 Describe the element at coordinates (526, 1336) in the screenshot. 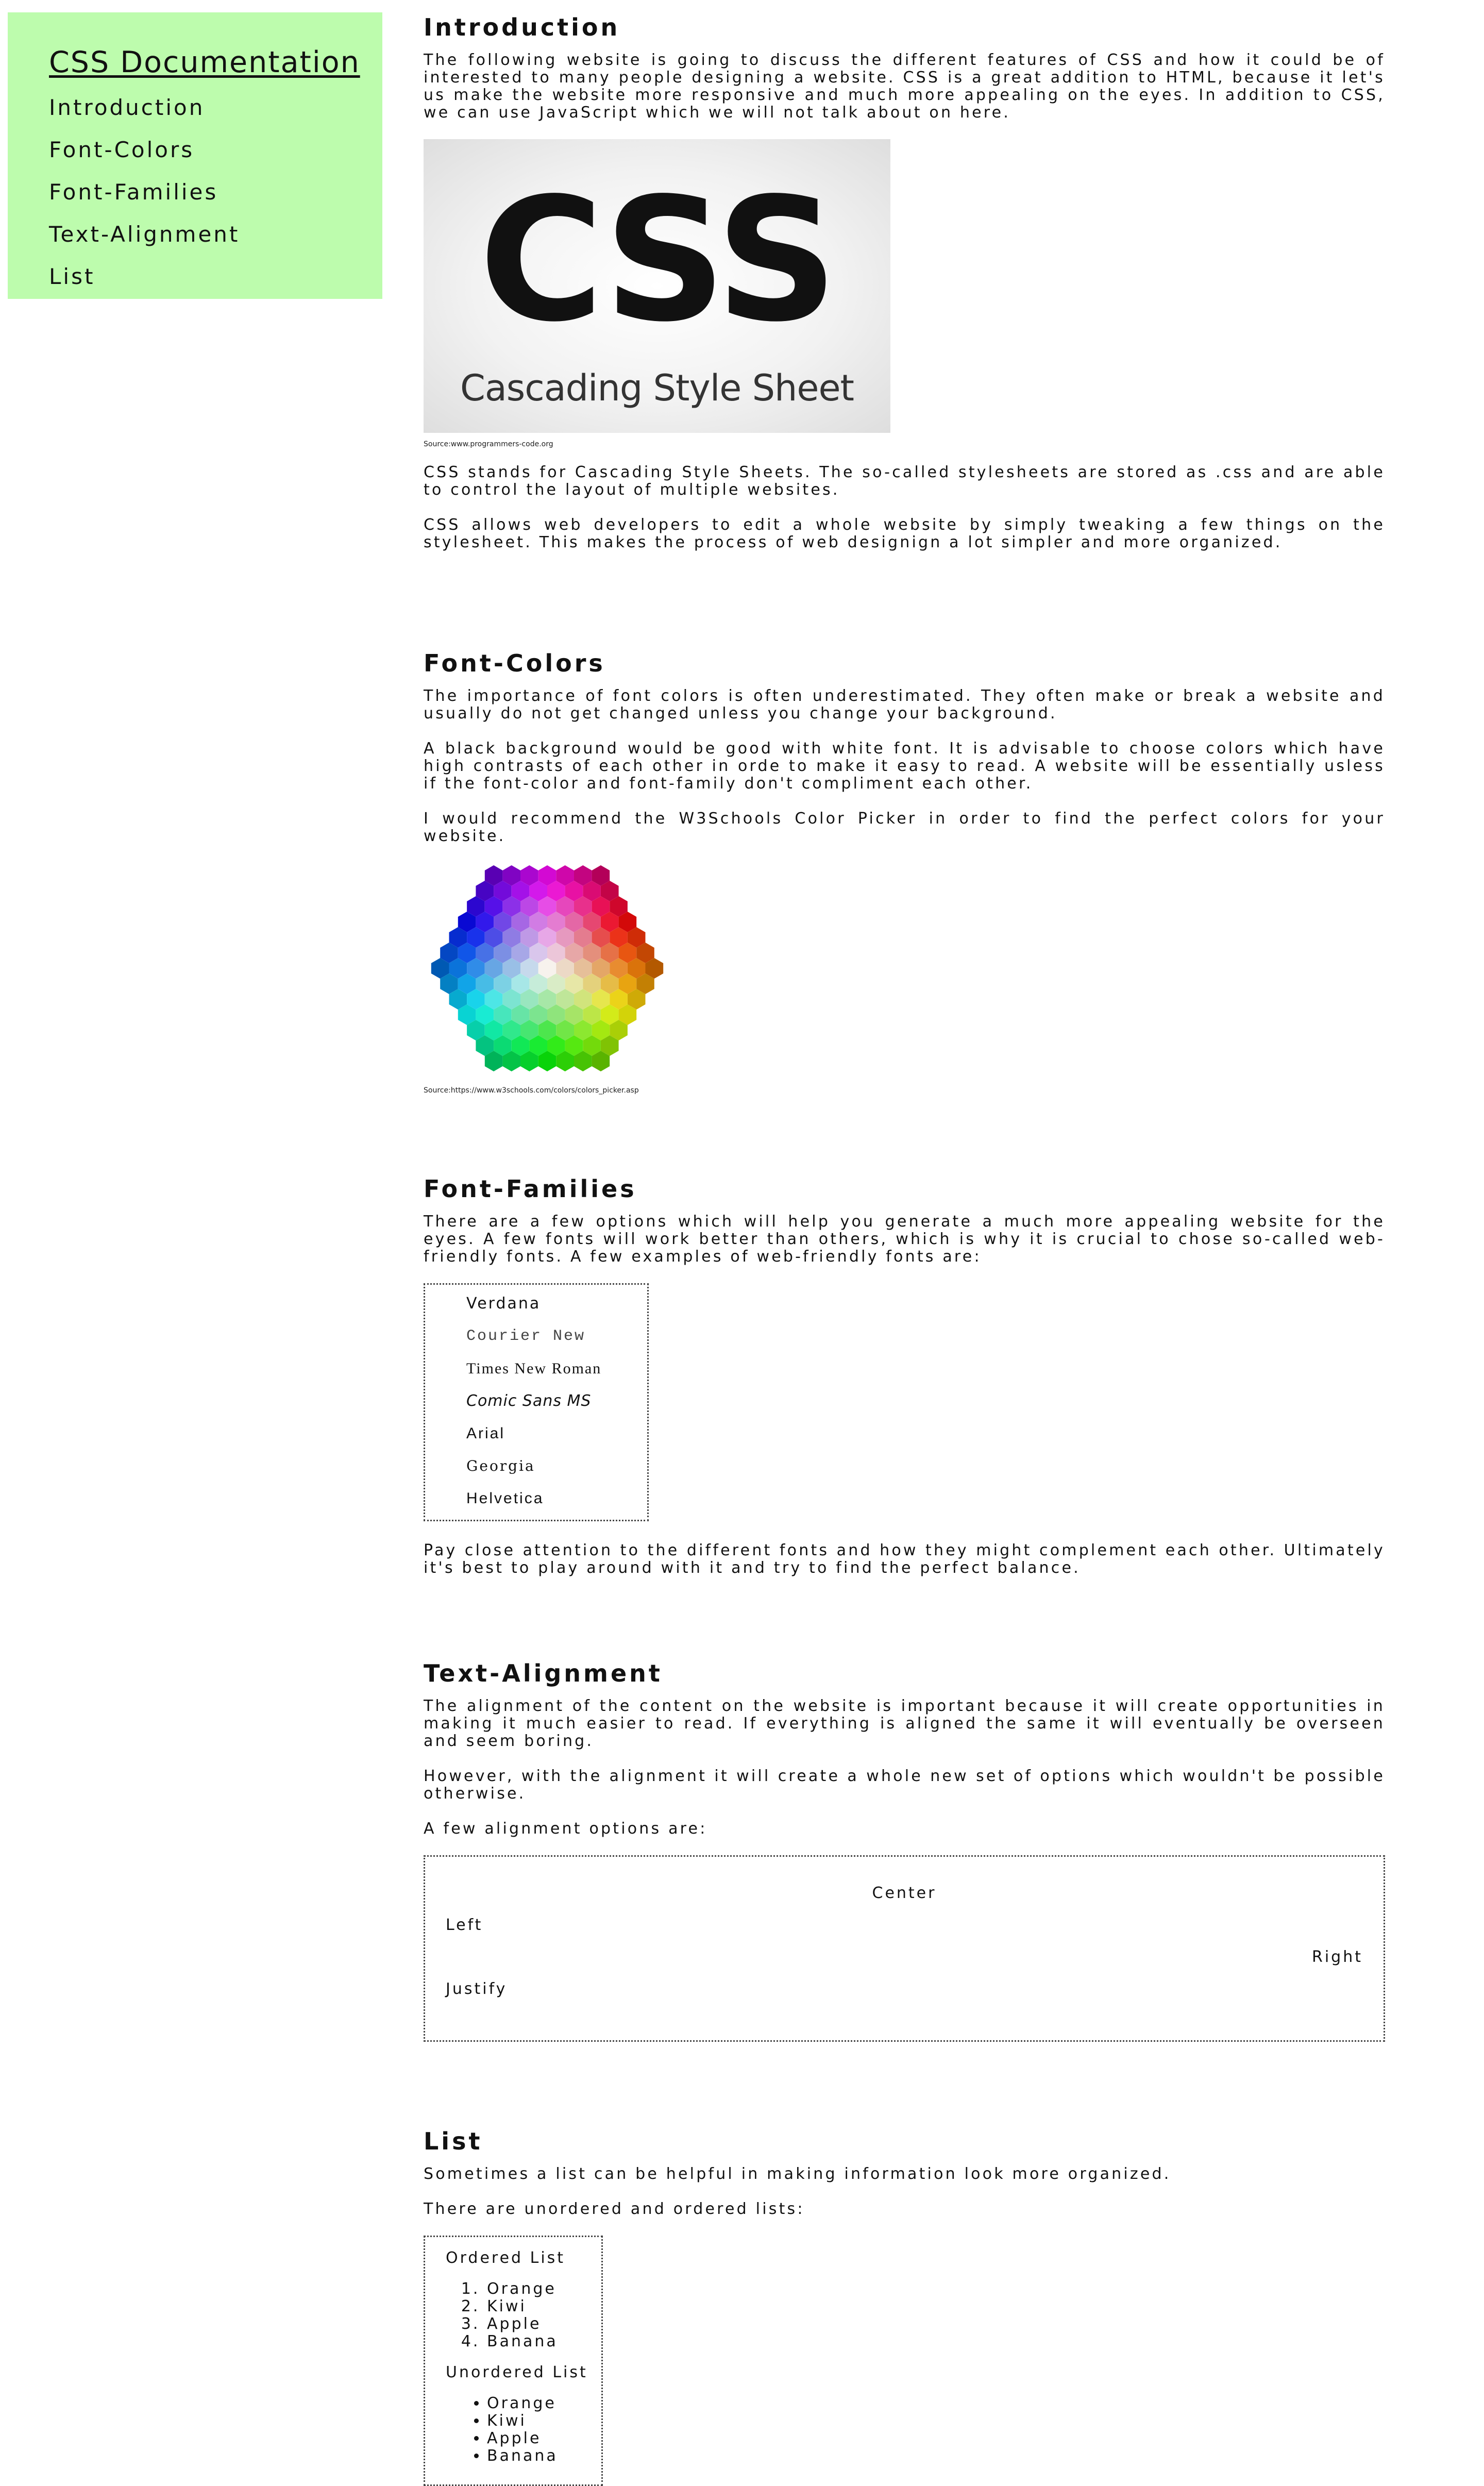

I see `font-example-courier: Courier New` at that location.